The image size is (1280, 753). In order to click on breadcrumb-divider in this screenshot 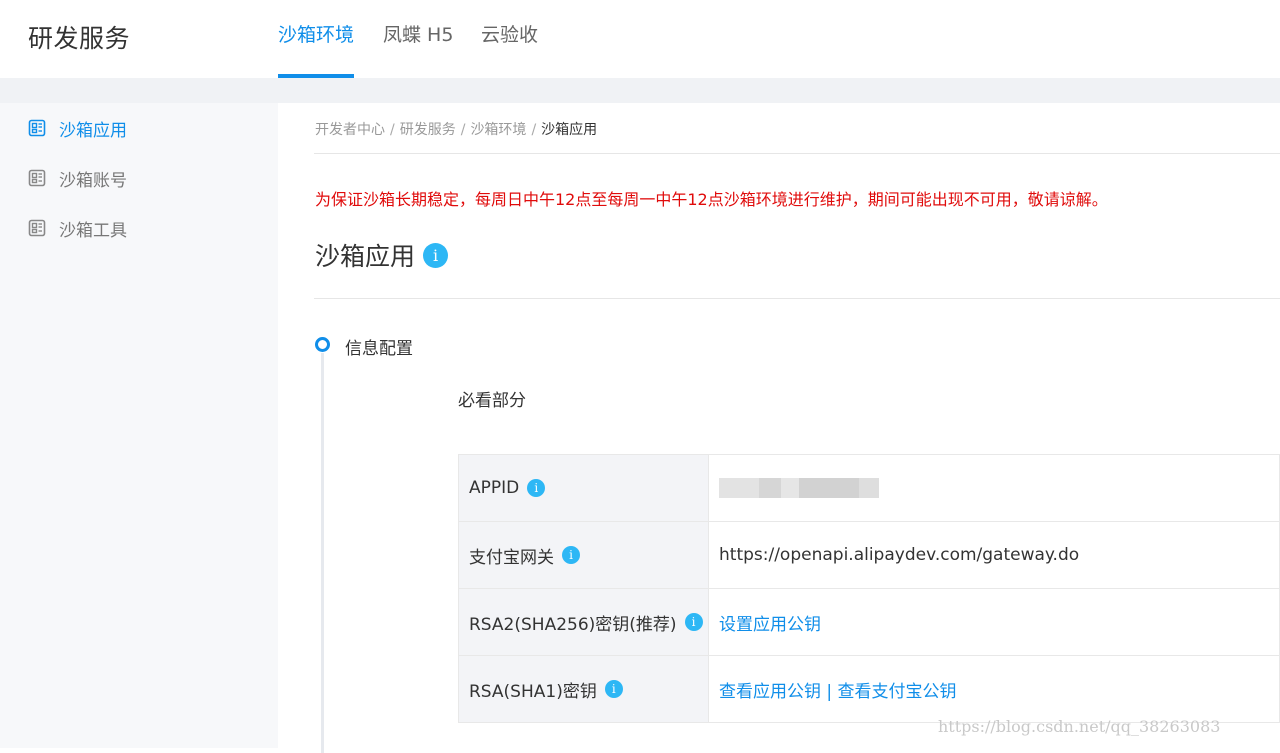, I will do `click(797, 153)`.